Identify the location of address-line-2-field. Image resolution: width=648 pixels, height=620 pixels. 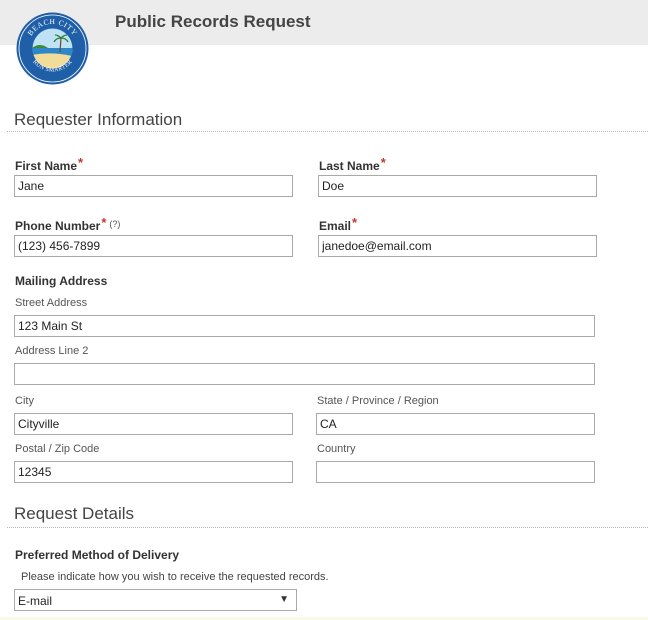
(304, 374).